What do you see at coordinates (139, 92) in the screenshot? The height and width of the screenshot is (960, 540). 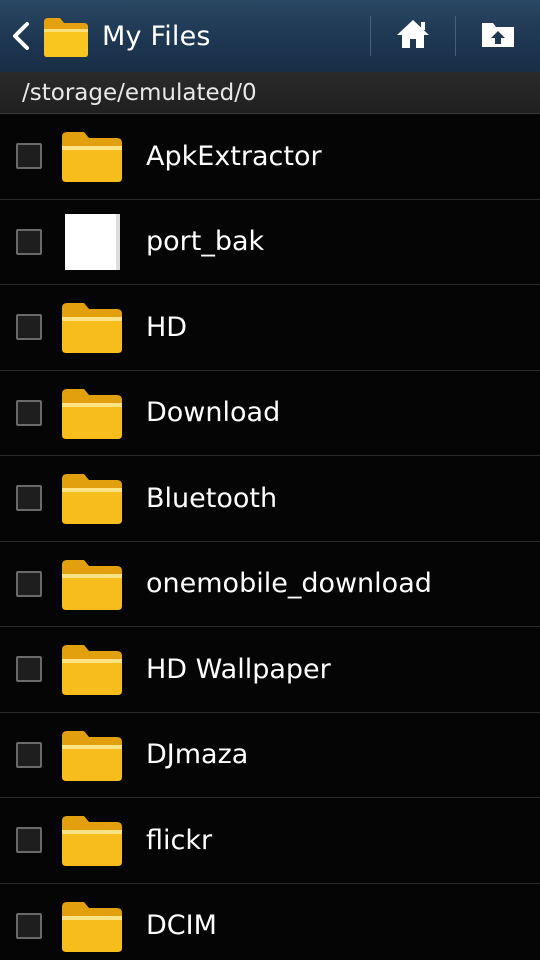 I see `path-text: /storage/emulated/0` at bounding box center [139, 92].